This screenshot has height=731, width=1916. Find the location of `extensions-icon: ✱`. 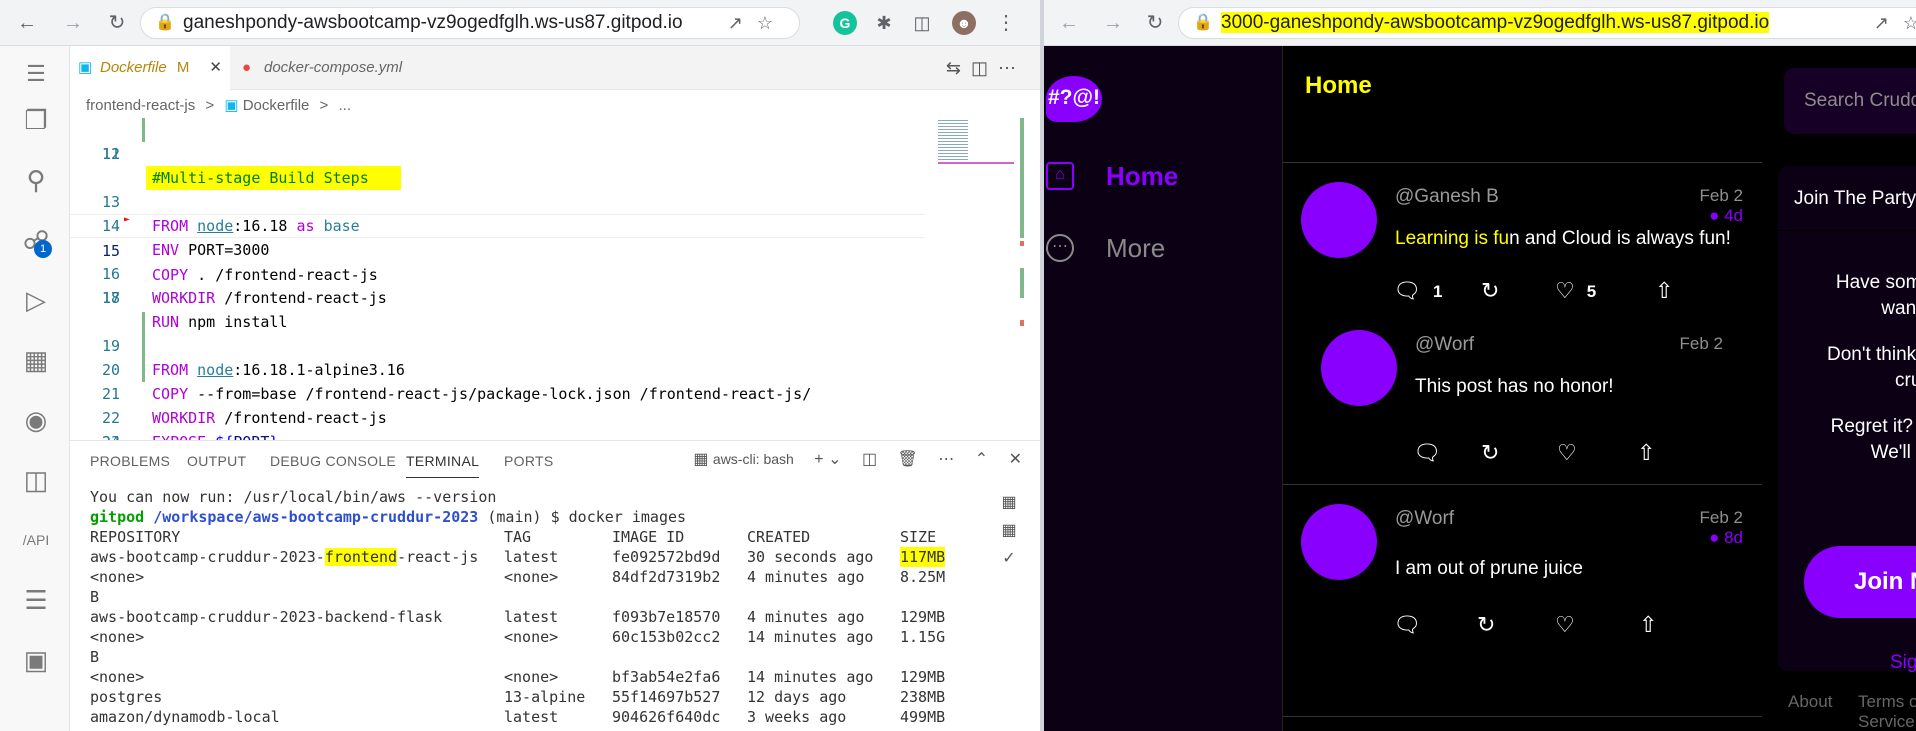

extensions-icon: ✱ is located at coordinates (884, 23).